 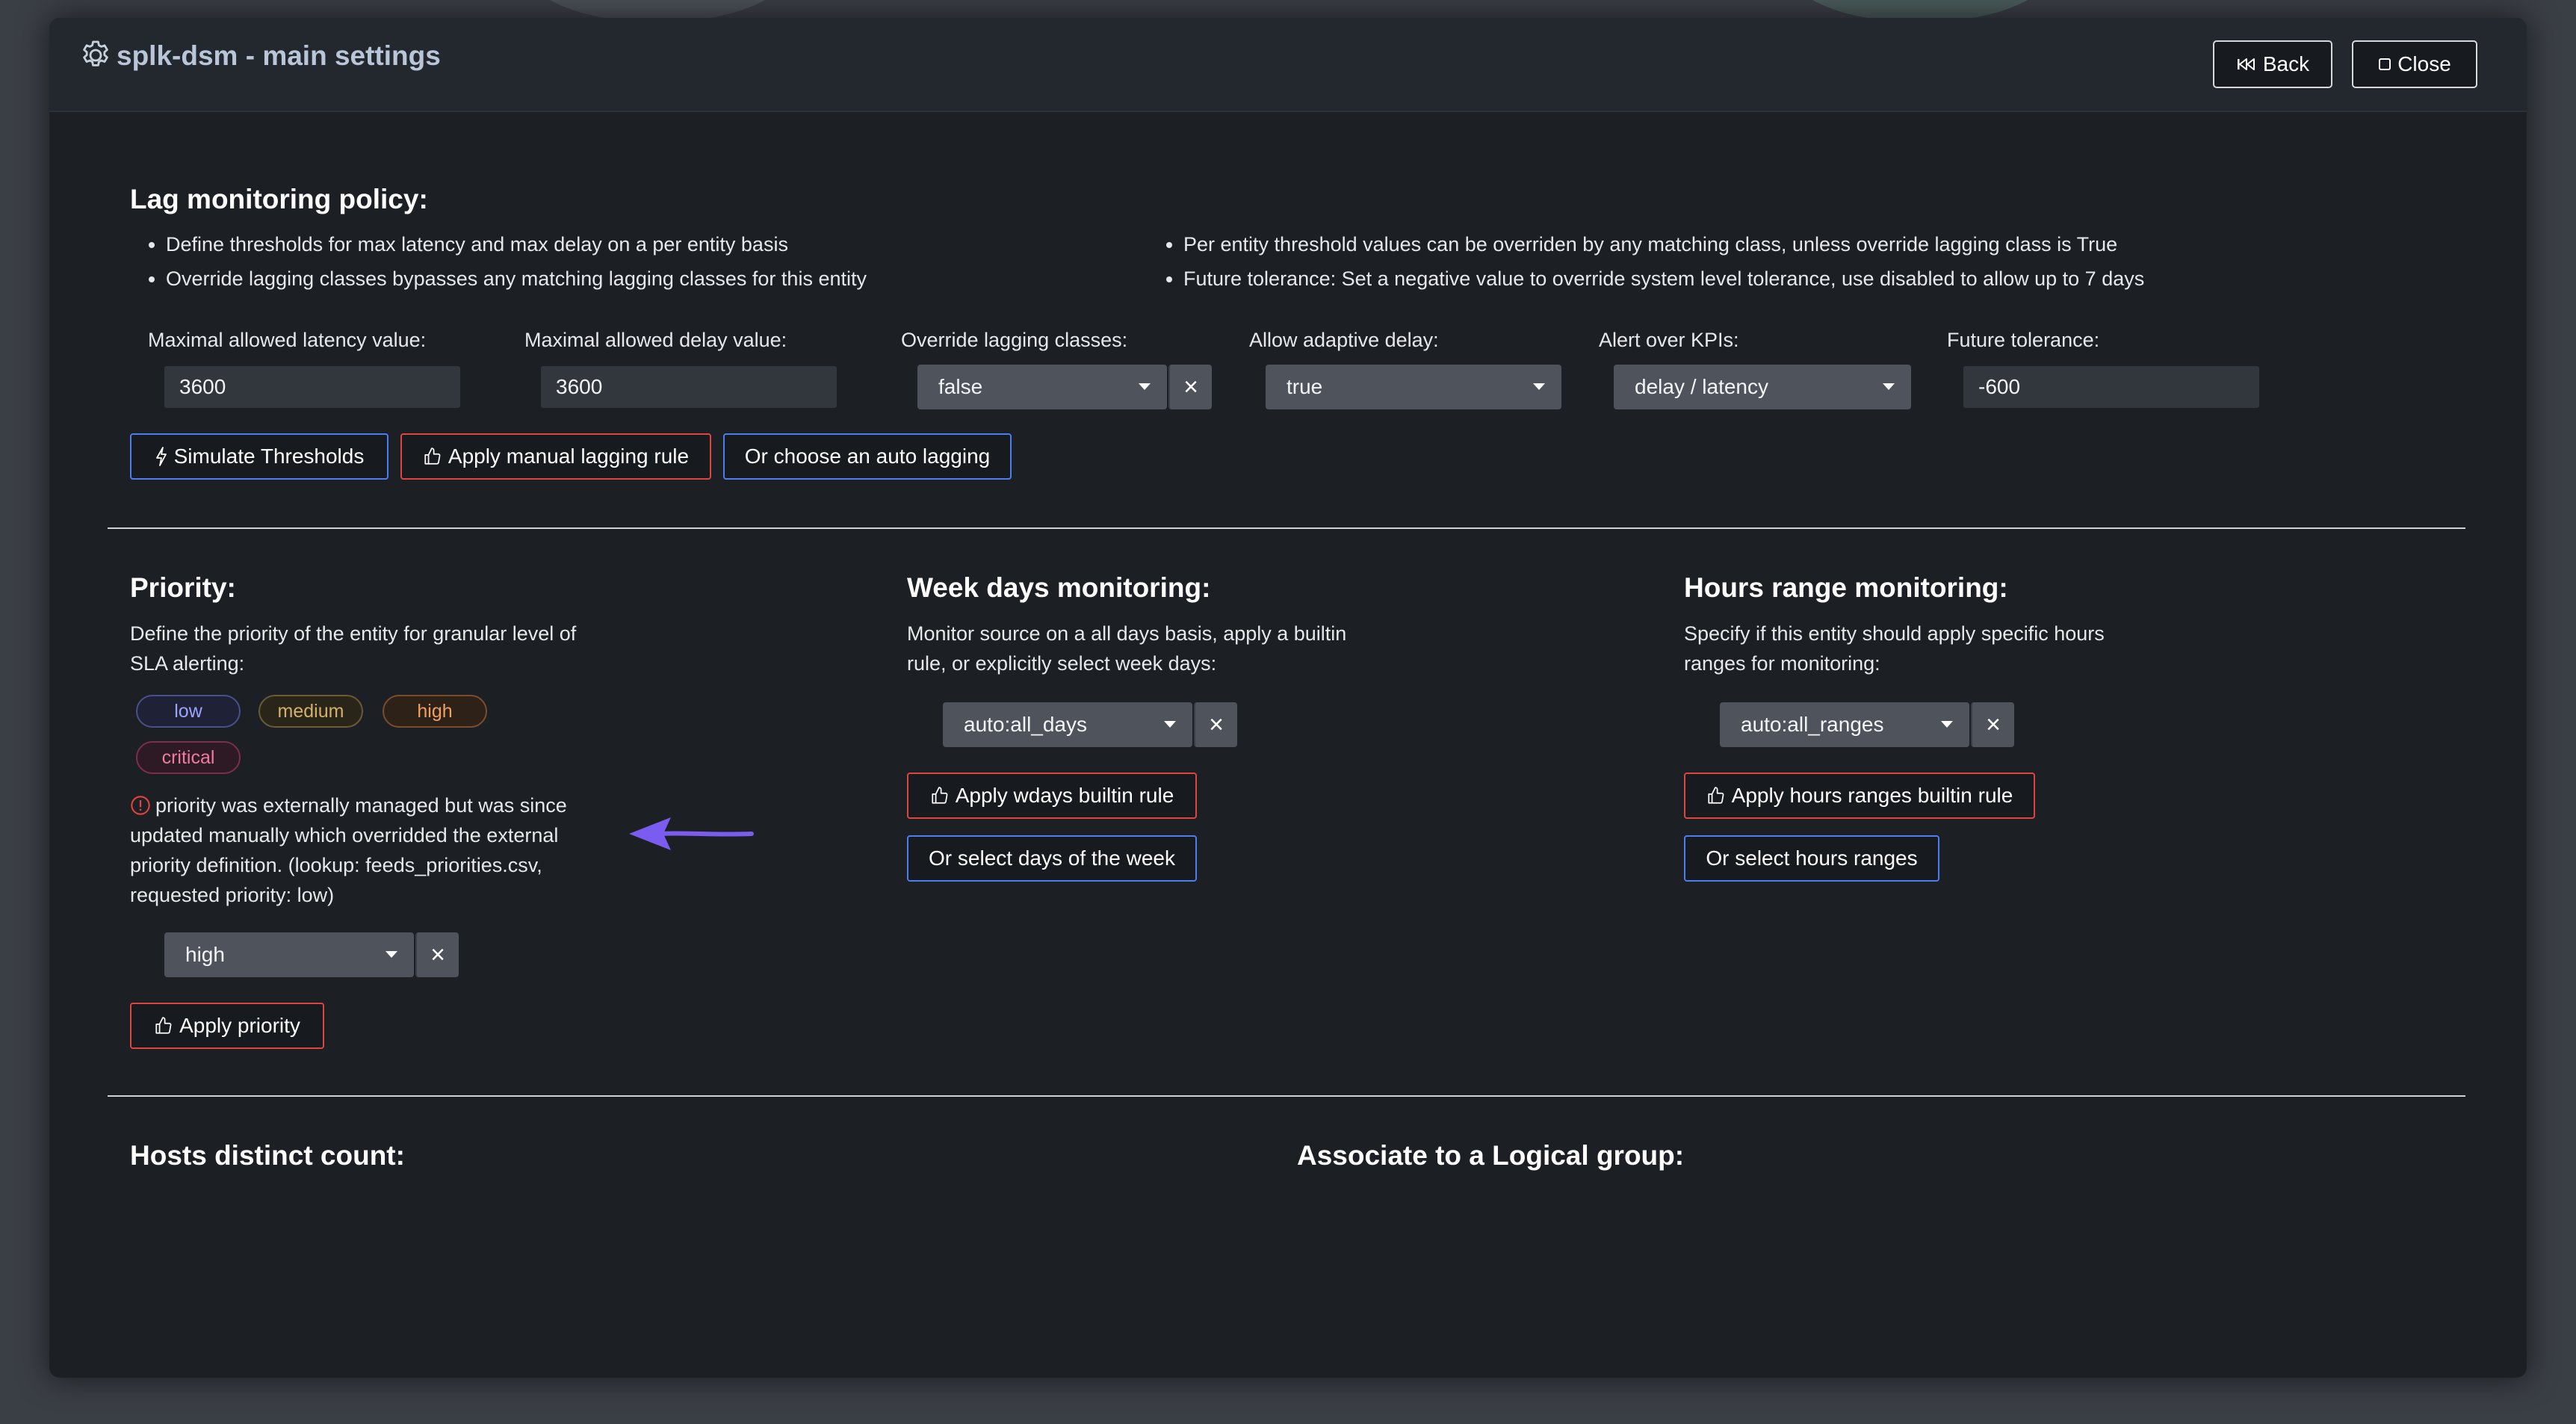 I want to click on adaptive-select: true, so click(x=1413, y=387).